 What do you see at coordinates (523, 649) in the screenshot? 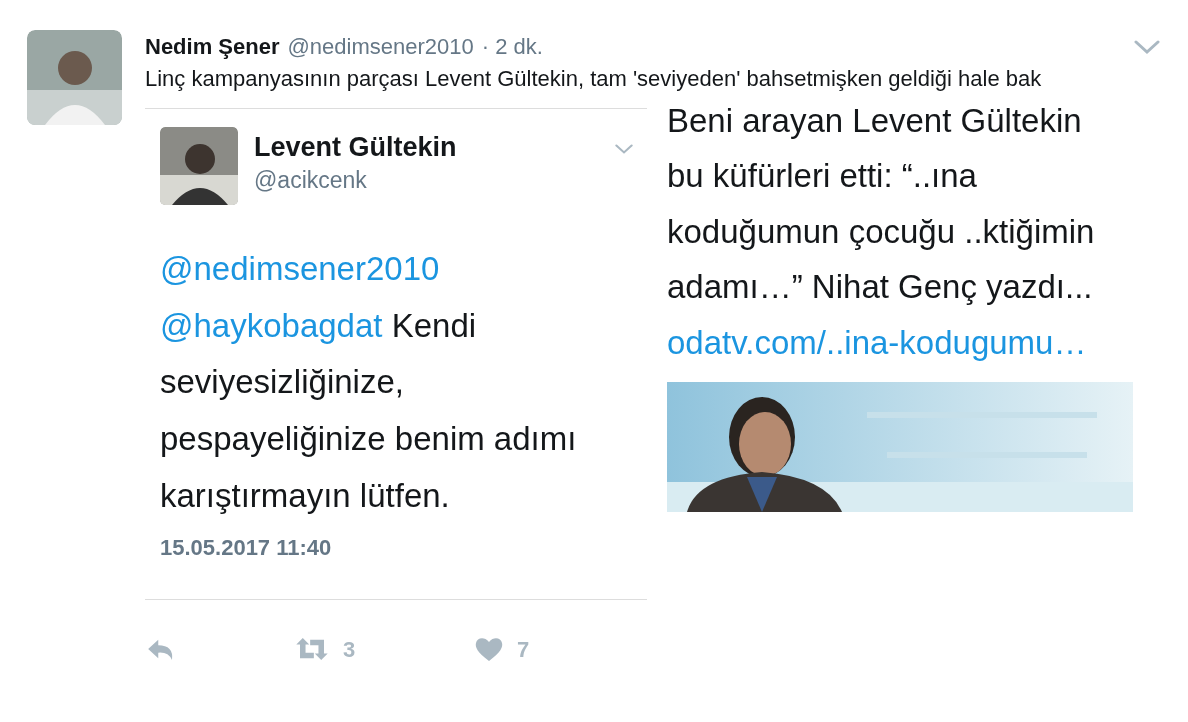
I see `action-count: 7` at bounding box center [523, 649].